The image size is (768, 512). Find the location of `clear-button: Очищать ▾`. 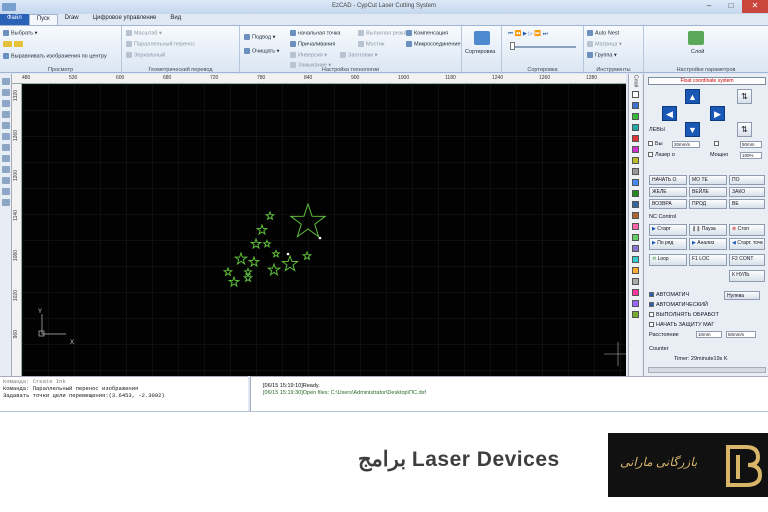

clear-button: Очищать ▾ is located at coordinates (261, 51).